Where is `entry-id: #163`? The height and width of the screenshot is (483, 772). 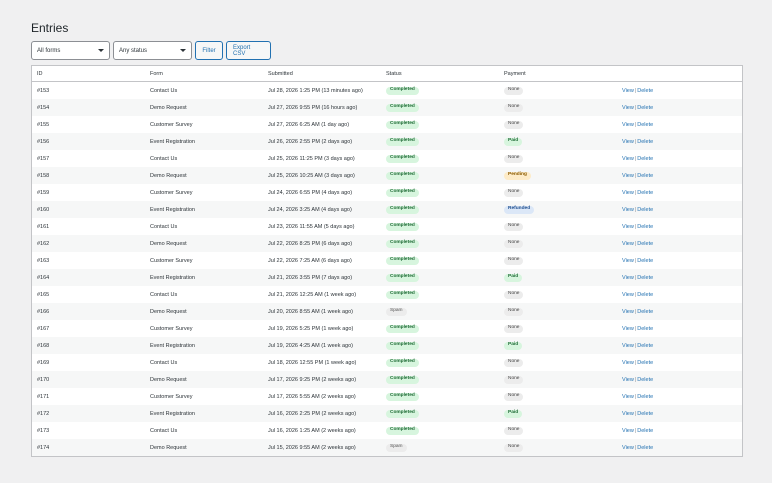
entry-id: #163 is located at coordinates (43, 260).